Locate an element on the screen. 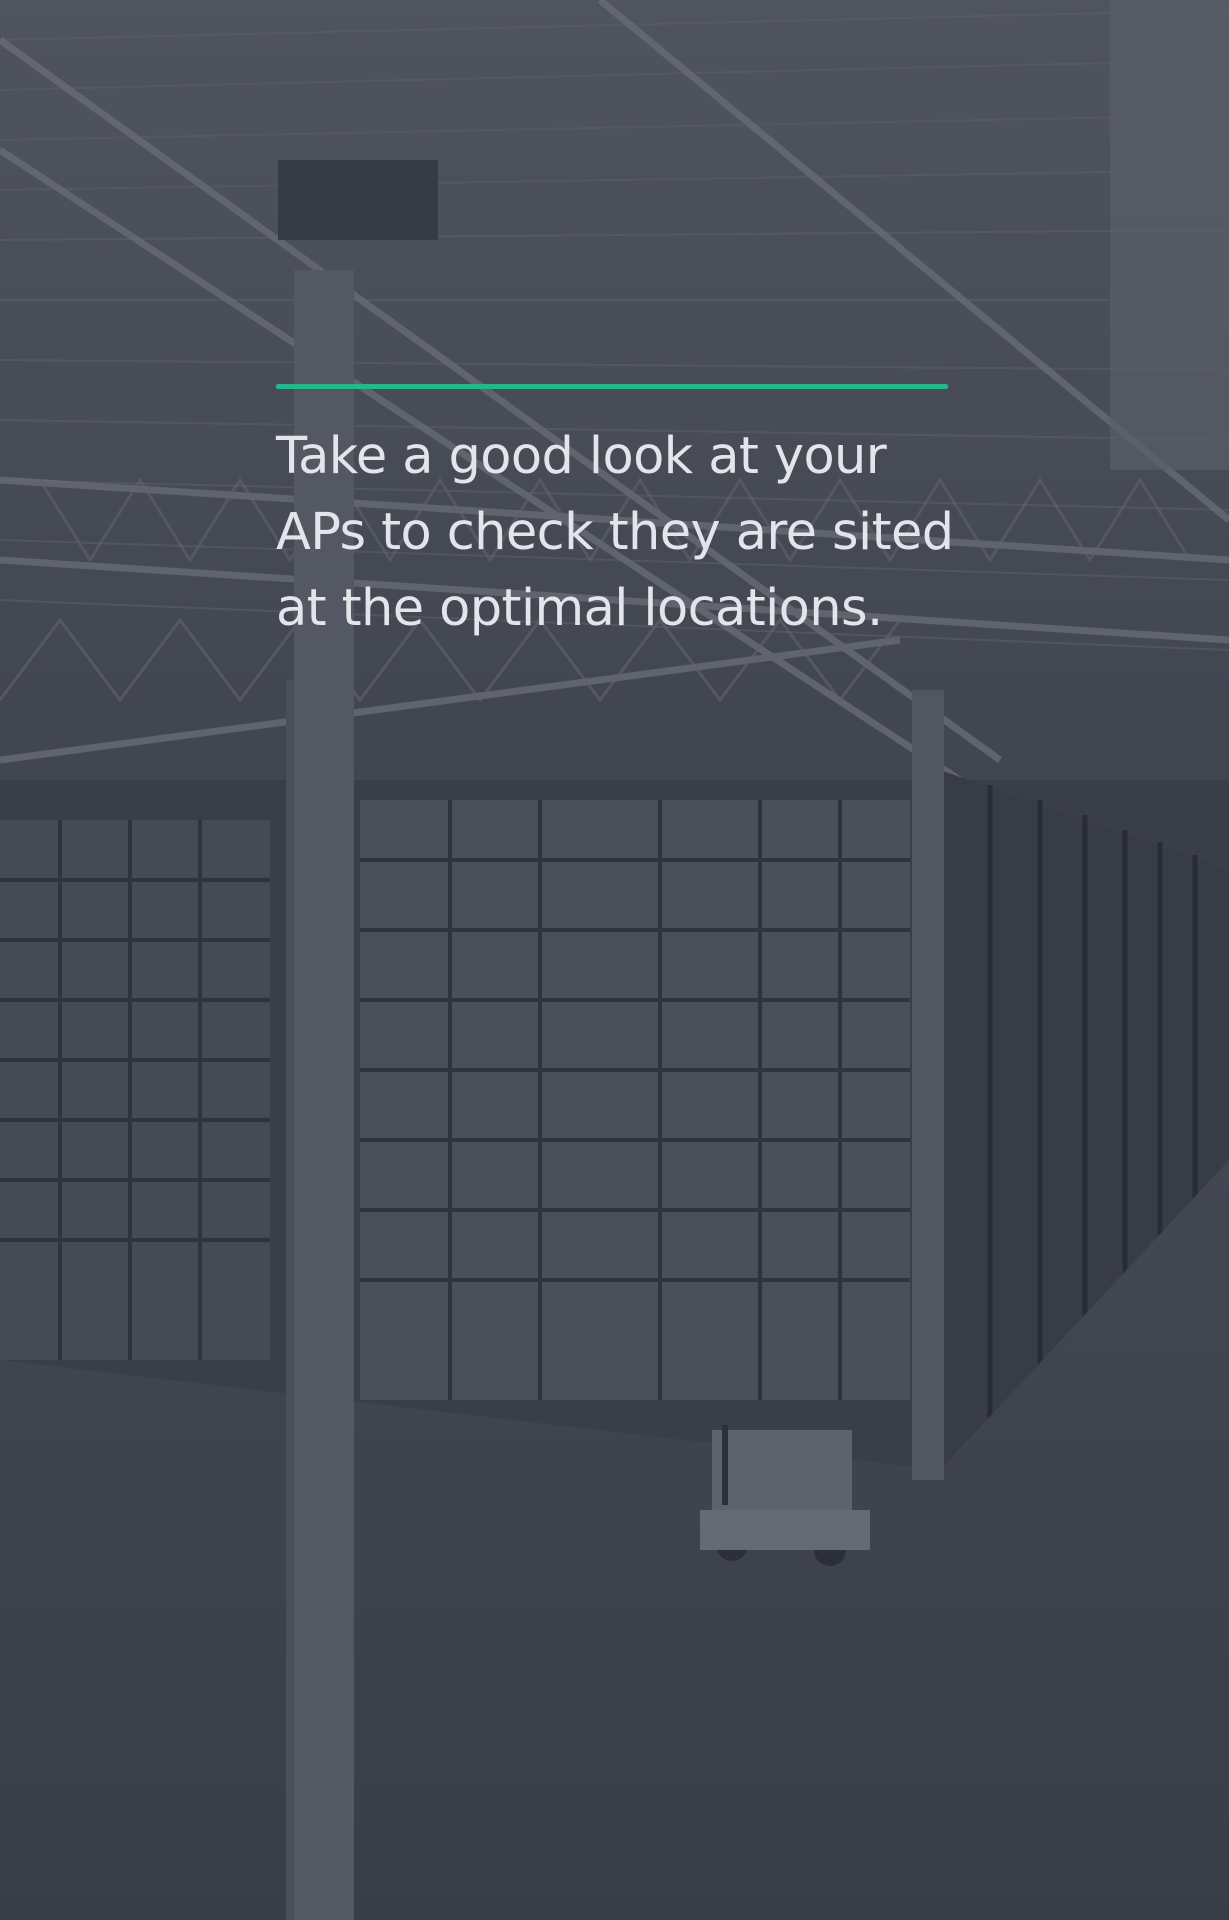 The height and width of the screenshot is (1920, 1229). headline-line-2: APs to check they are sited is located at coordinates (615, 532).